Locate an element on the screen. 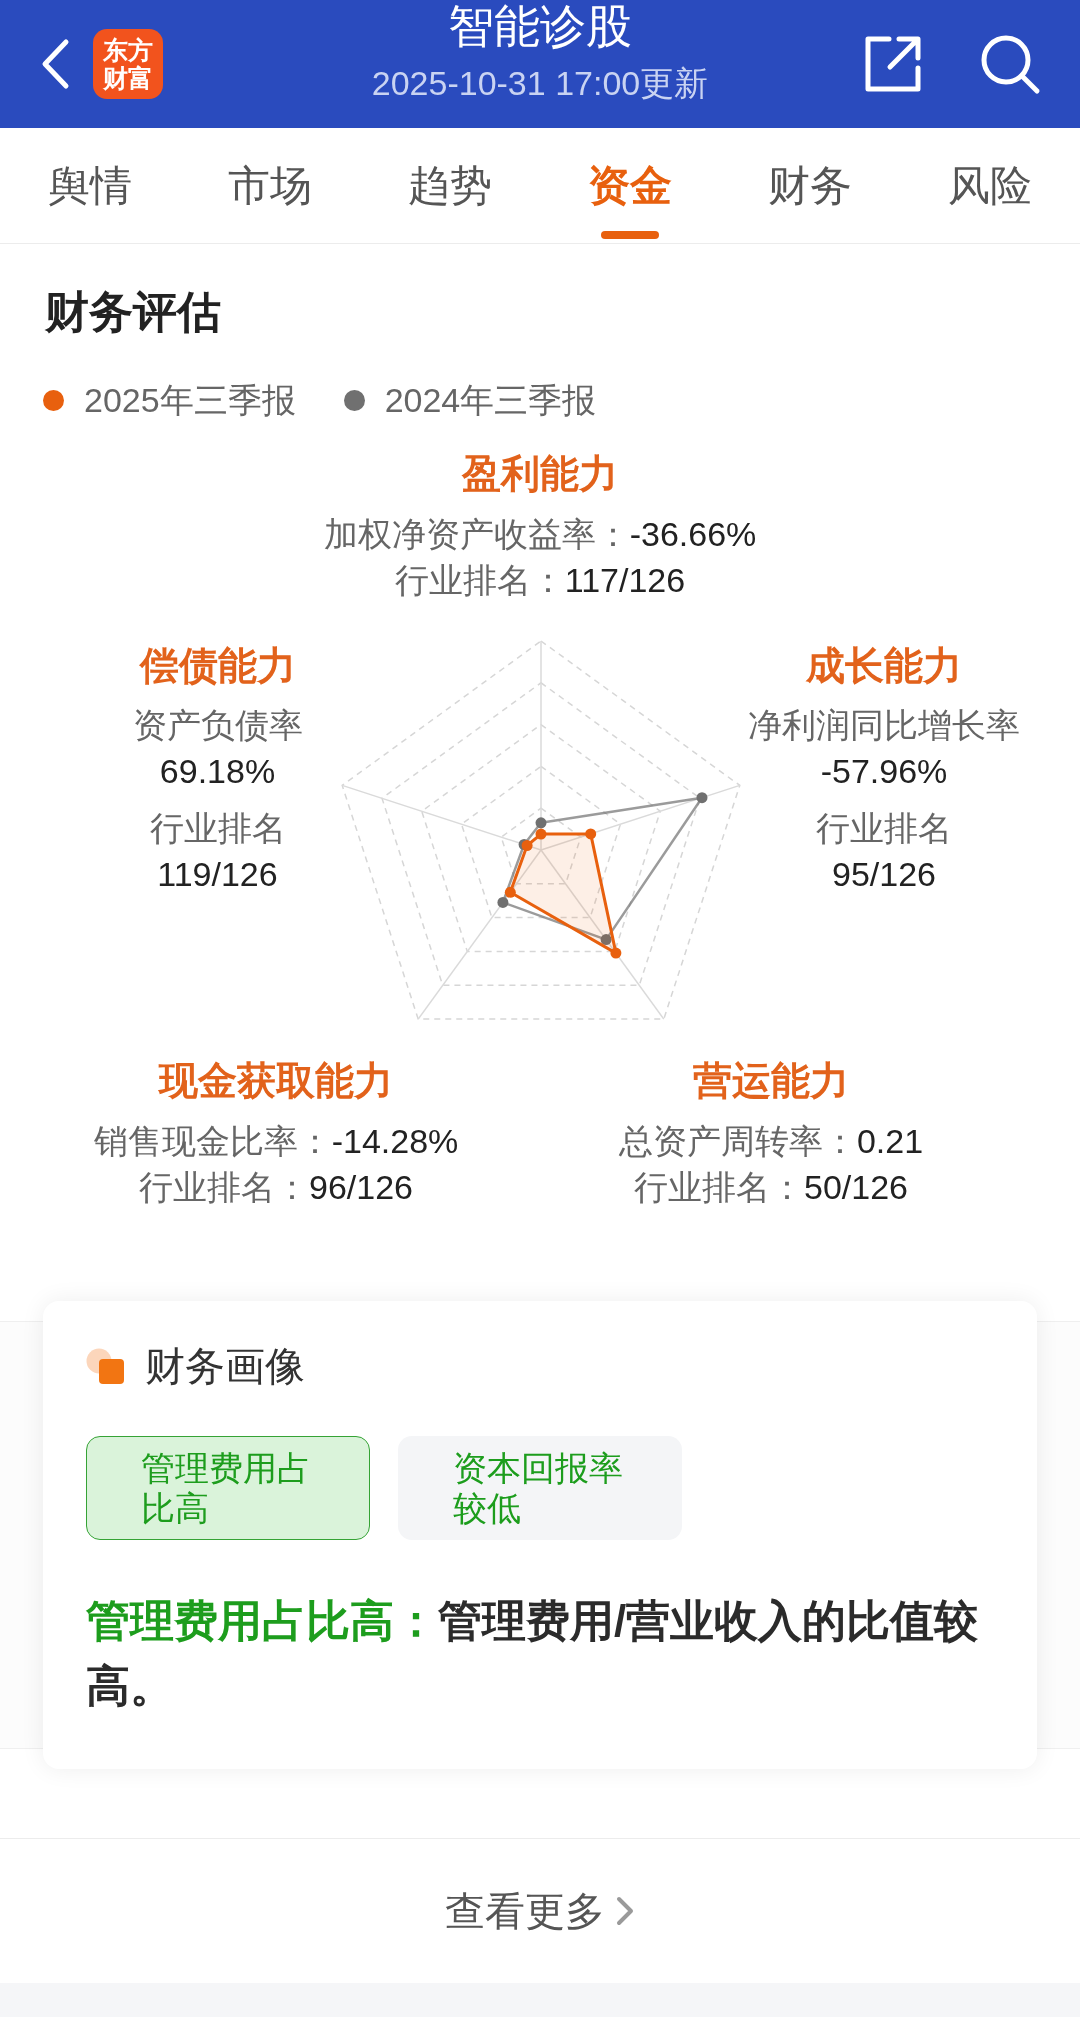 Image resolution: width=1080 pixels, height=2017 pixels. tab: 财务 is located at coordinates (810, 185).